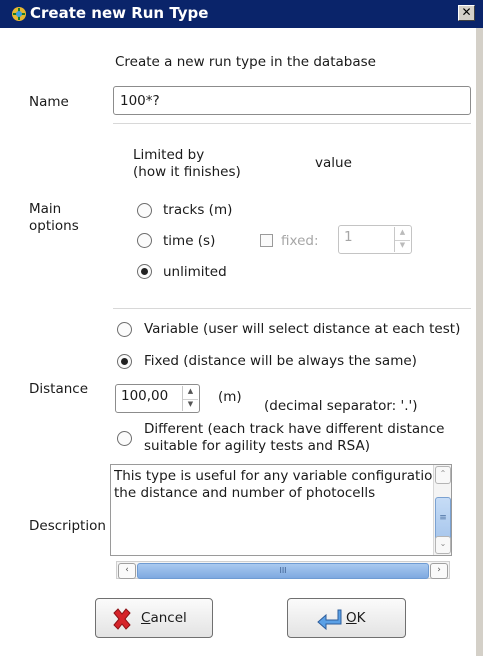  Describe the element at coordinates (466, 13) in the screenshot. I see `close-icon: ✕` at that location.